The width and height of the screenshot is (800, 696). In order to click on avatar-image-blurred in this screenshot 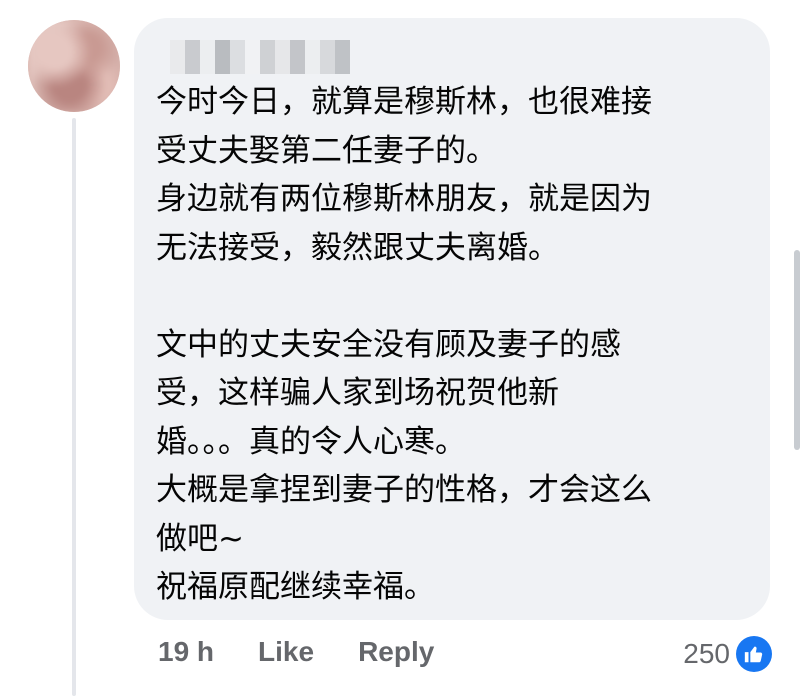, I will do `click(74, 66)`.